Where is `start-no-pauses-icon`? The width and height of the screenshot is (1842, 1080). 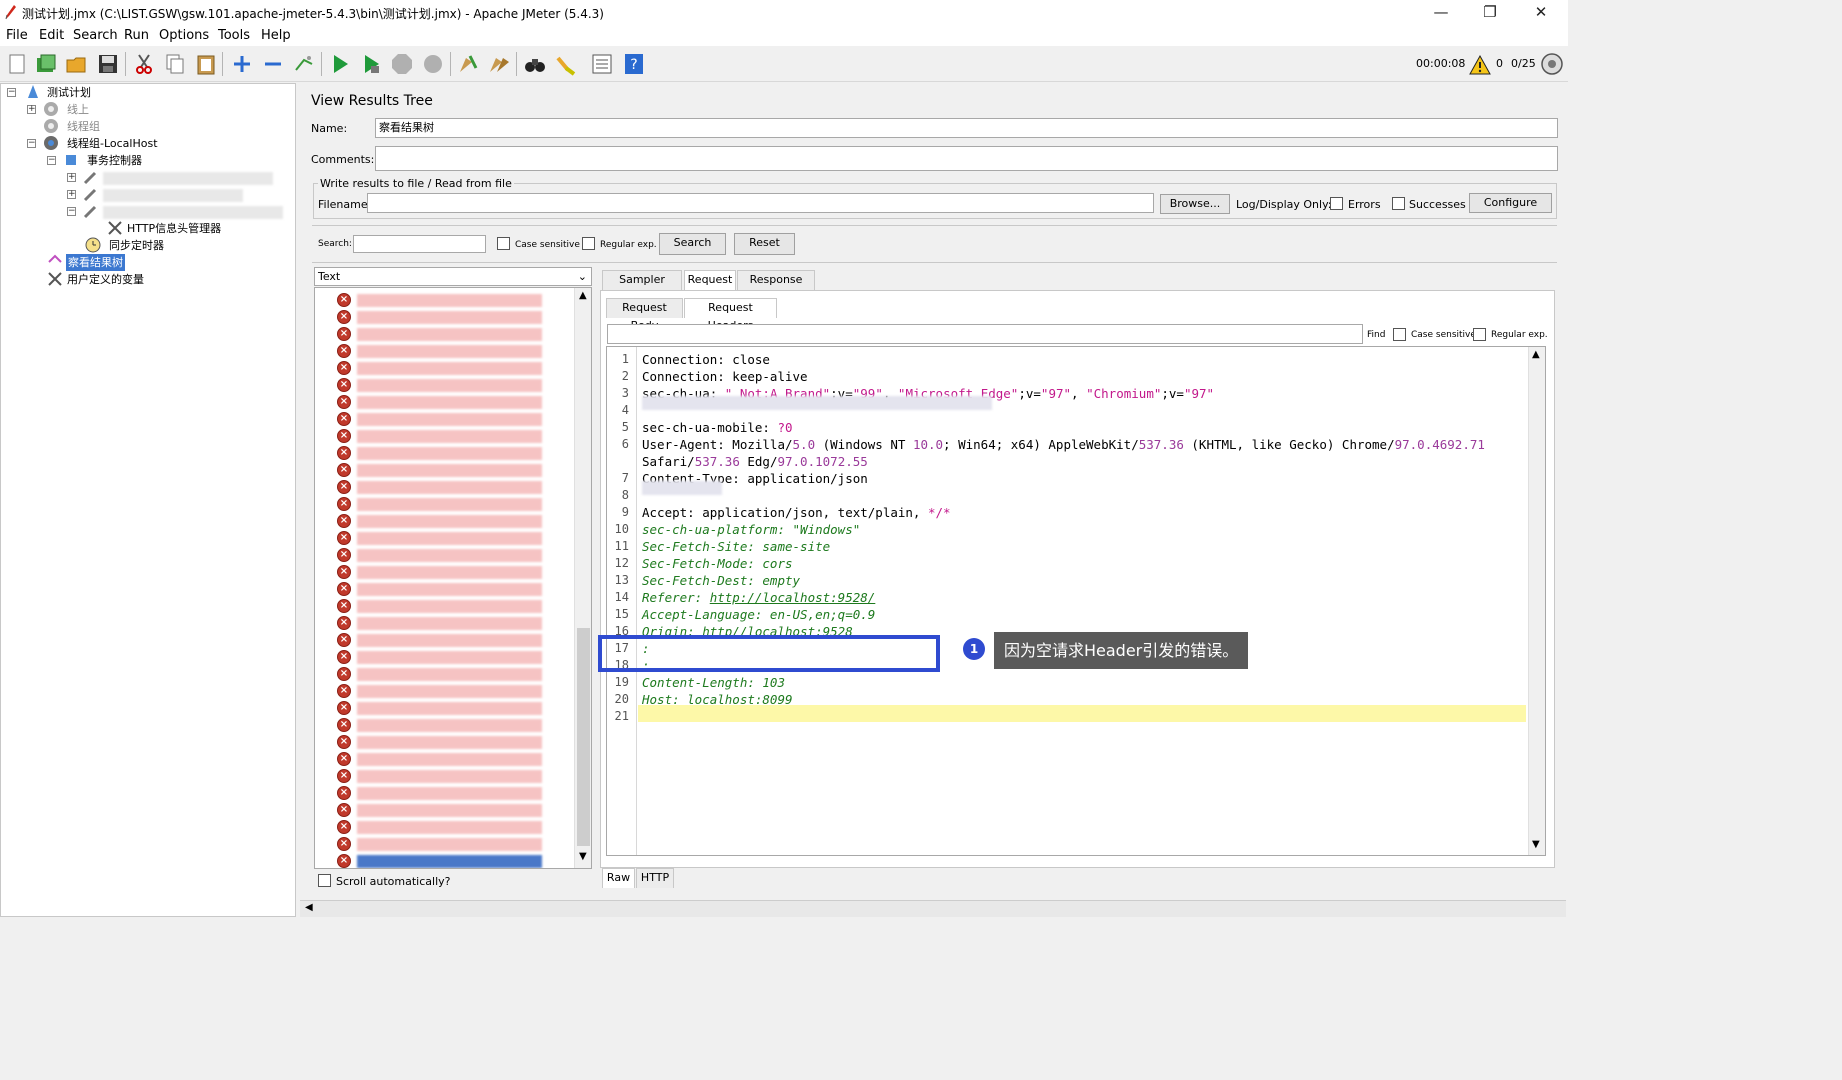
start-no-pauses-icon is located at coordinates (371, 64).